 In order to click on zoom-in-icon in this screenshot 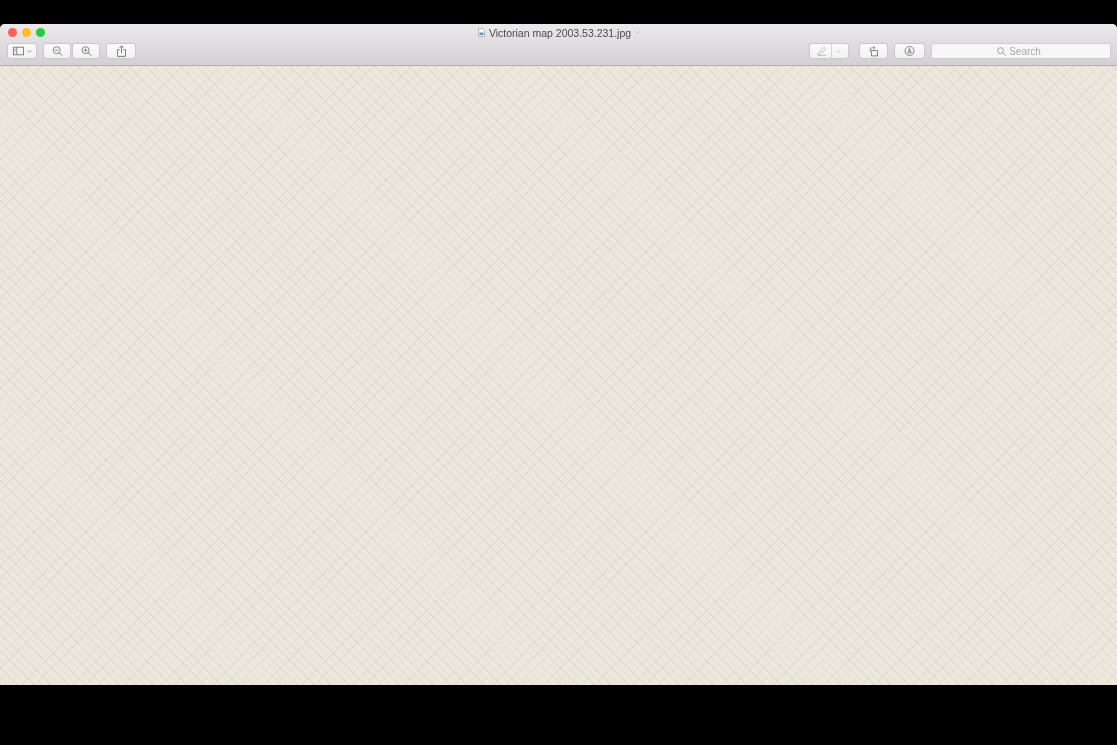, I will do `click(86, 51)`.